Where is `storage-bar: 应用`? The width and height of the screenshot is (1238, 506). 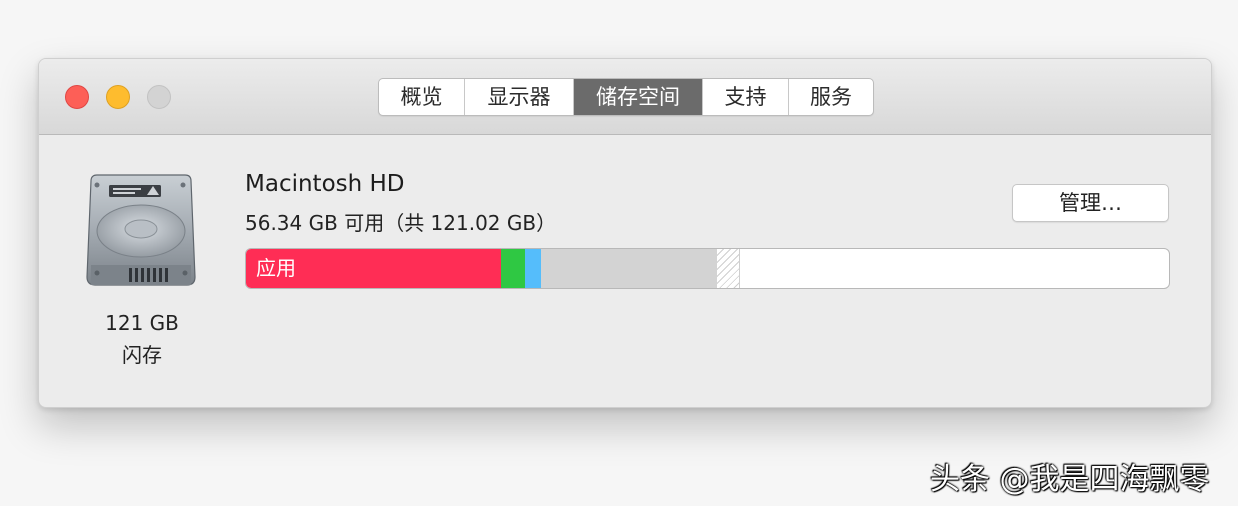
storage-bar: 应用 is located at coordinates (707, 268).